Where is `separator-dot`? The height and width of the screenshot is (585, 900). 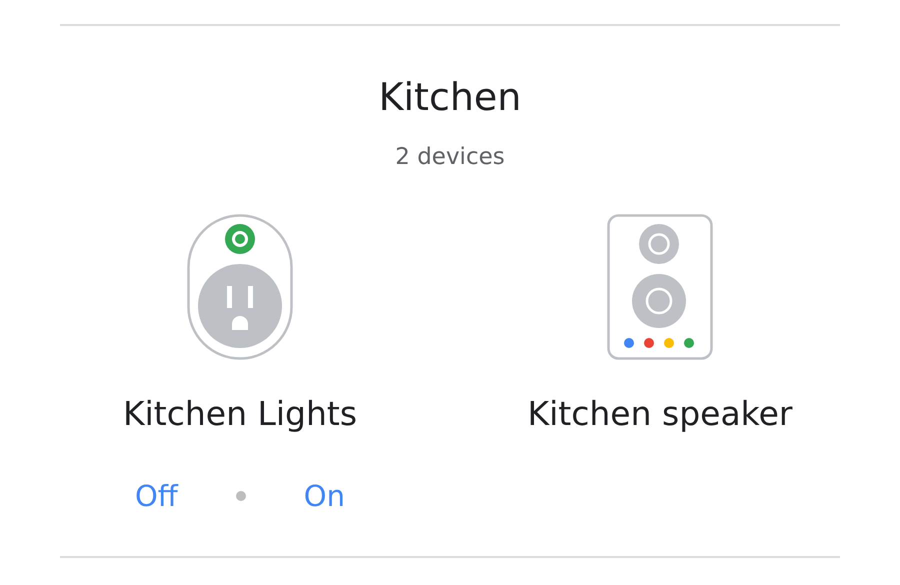
separator-dot is located at coordinates (241, 496).